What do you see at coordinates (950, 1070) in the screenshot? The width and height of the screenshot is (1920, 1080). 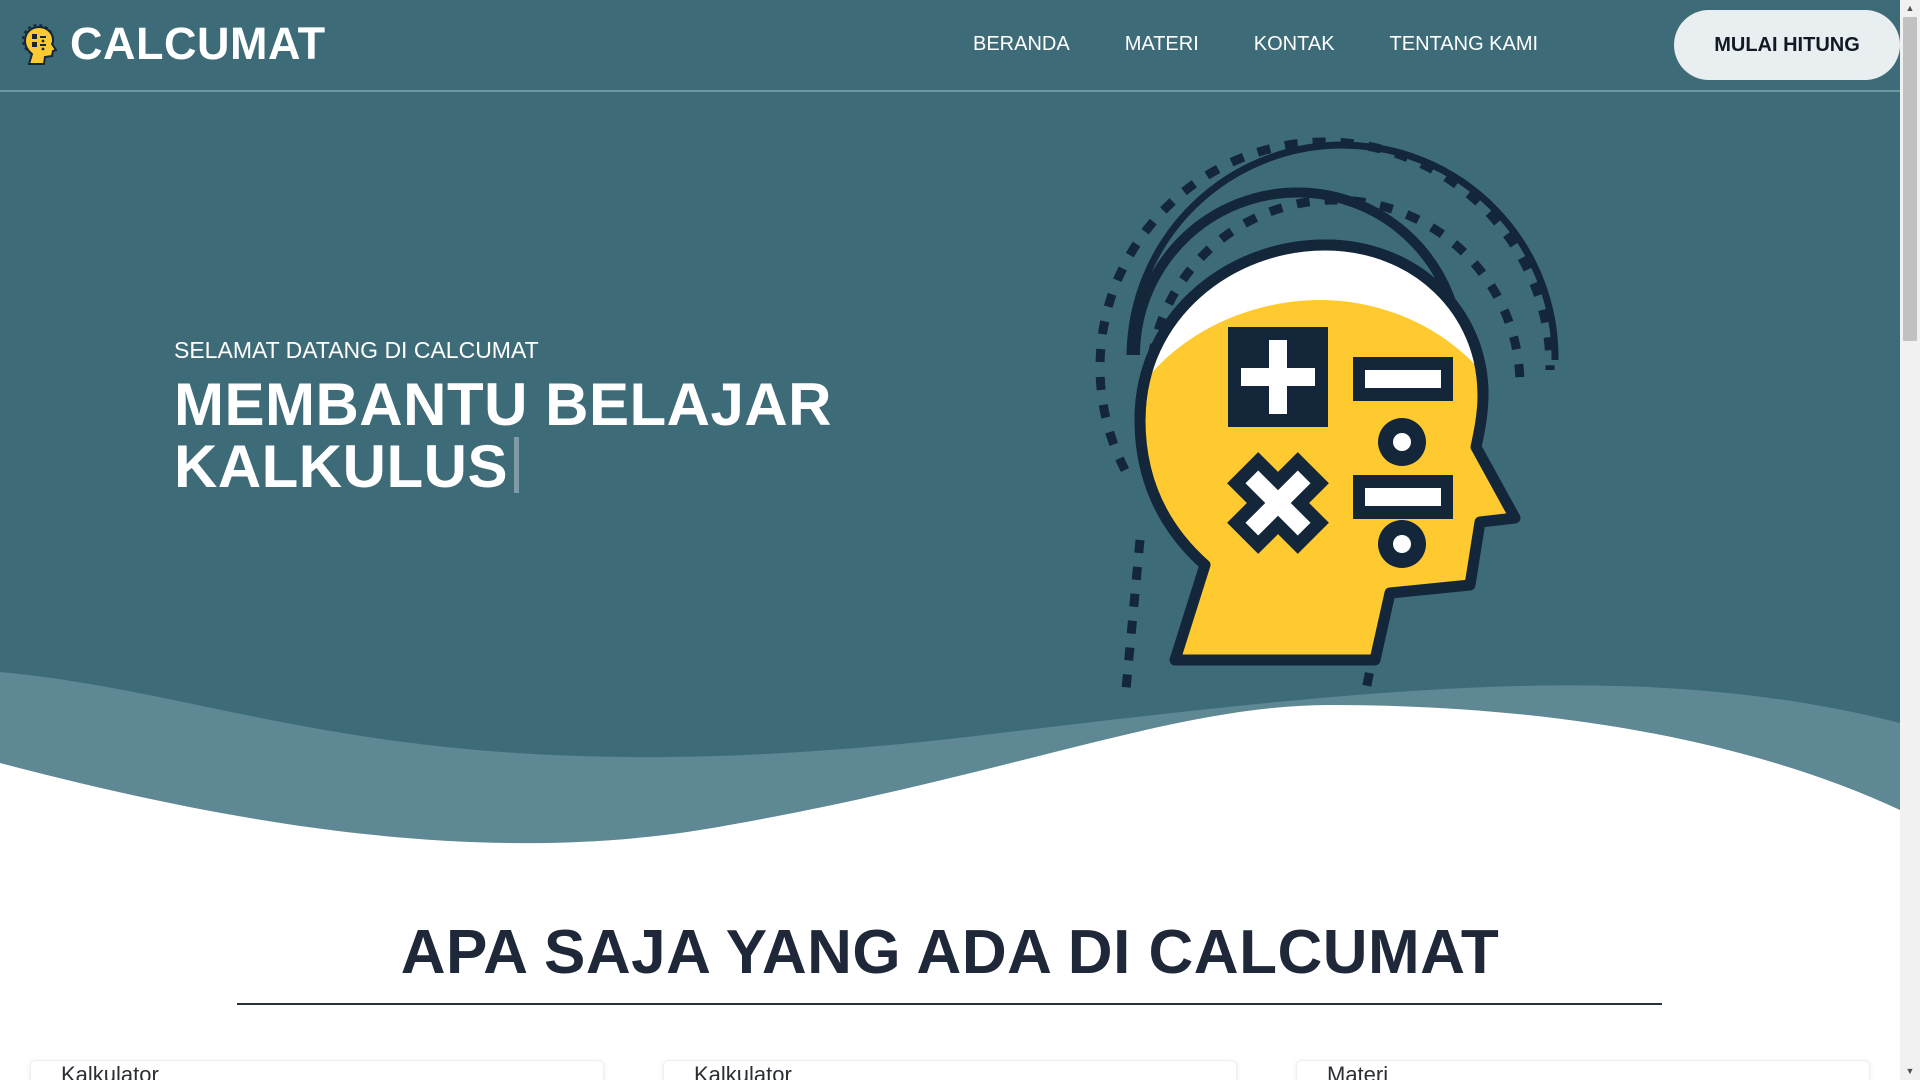 I see `feature-card-calculator-2: Kalkulator` at bounding box center [950, 1070].